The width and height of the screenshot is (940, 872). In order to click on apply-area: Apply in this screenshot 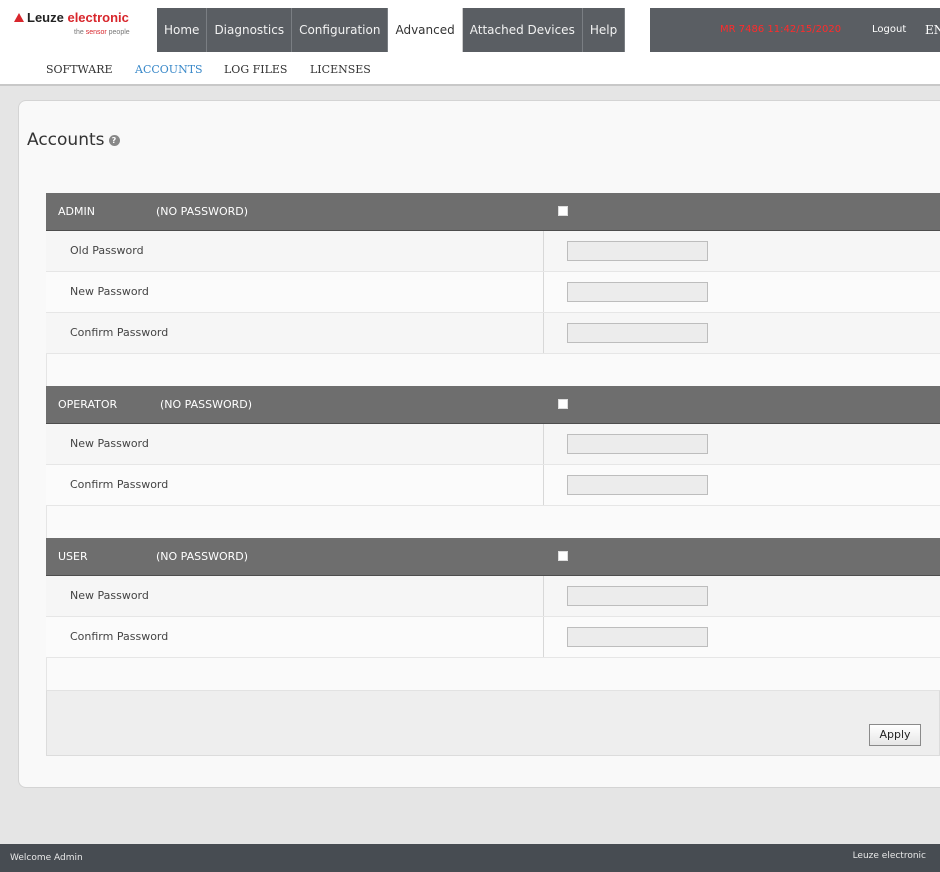, I will do `click(493, 723)`.